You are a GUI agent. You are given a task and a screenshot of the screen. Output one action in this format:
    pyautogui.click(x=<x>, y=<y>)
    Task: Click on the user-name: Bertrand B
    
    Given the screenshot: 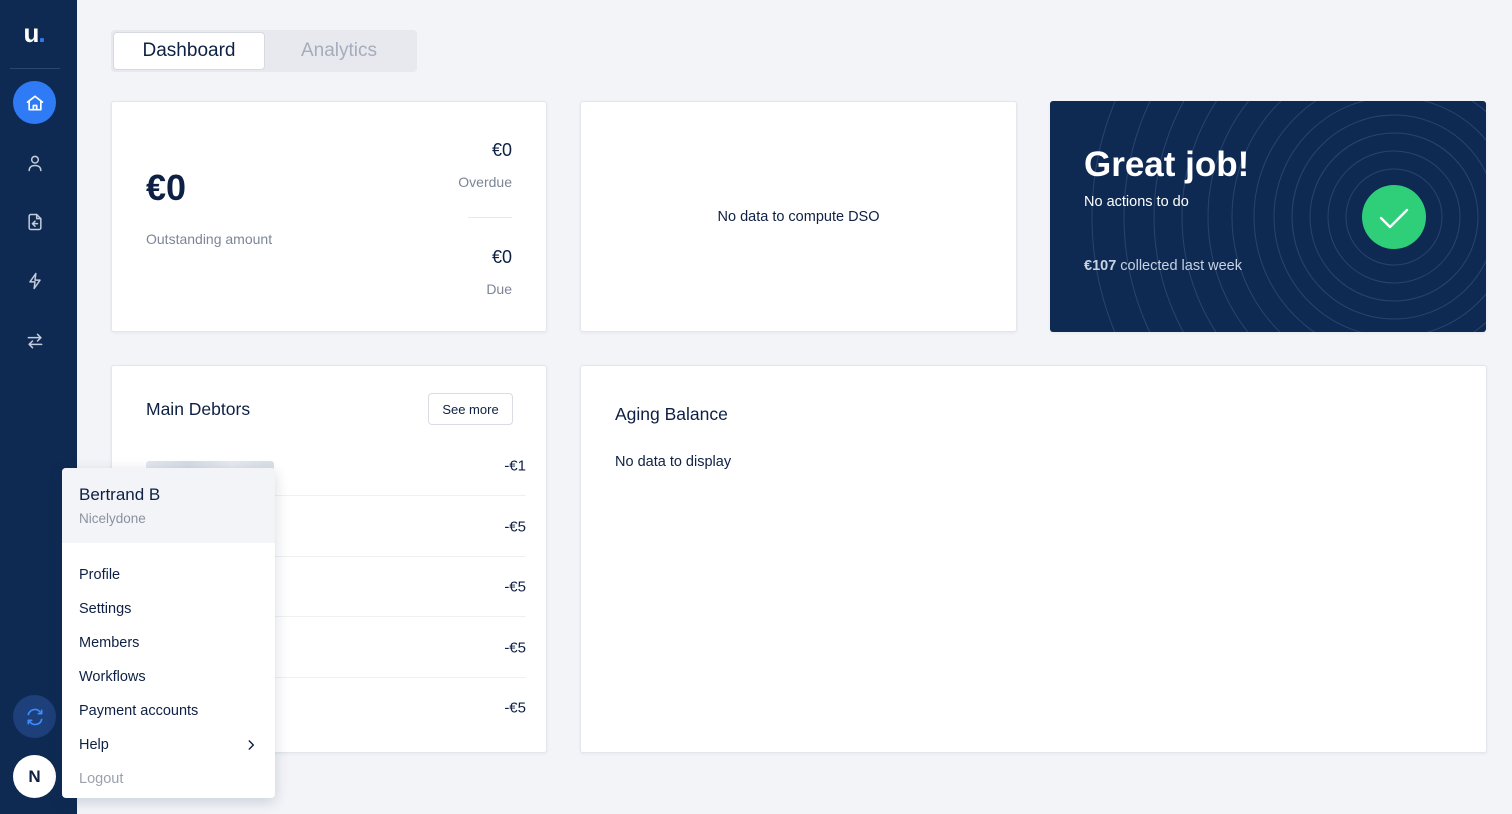 What is the action you would take?
    pyautogui.click(x=120, y=494)
    